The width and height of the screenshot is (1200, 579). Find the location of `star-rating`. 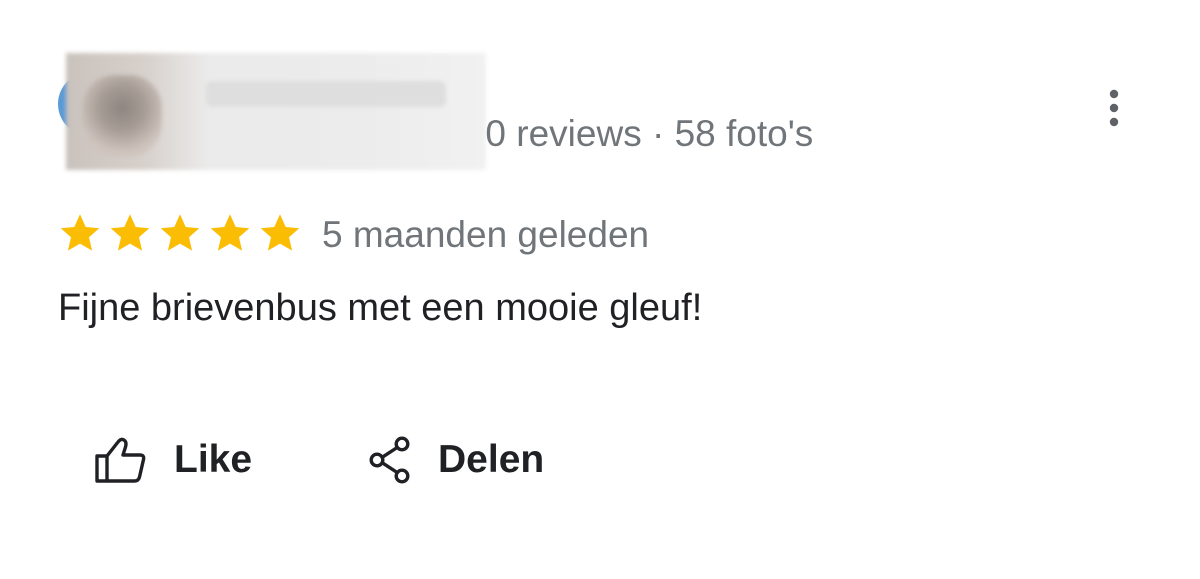

star-rating is located at coordinates (180, 233).